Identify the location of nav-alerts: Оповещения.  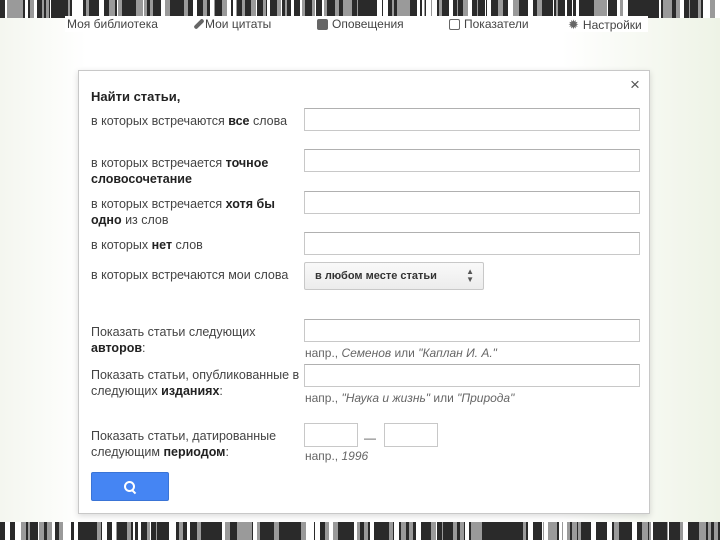
(360, 24).